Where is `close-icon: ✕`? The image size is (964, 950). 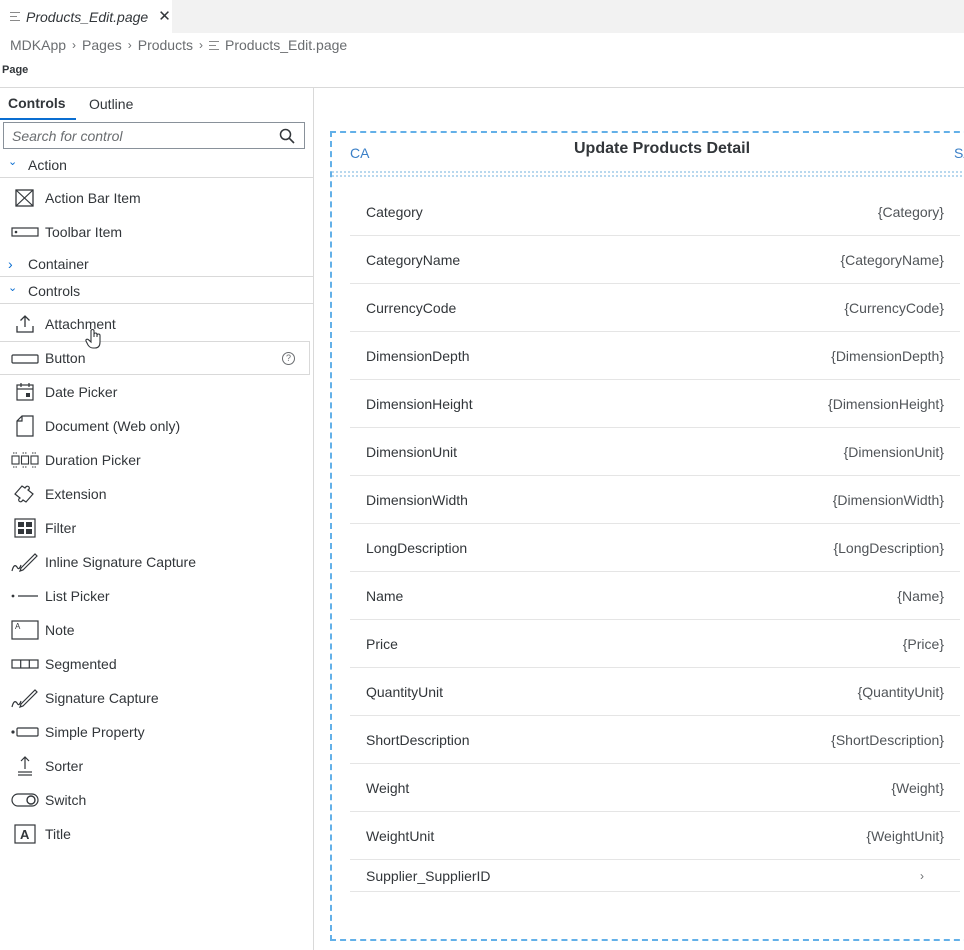 close-icon: ✕ is located at coordinates (164, 16).